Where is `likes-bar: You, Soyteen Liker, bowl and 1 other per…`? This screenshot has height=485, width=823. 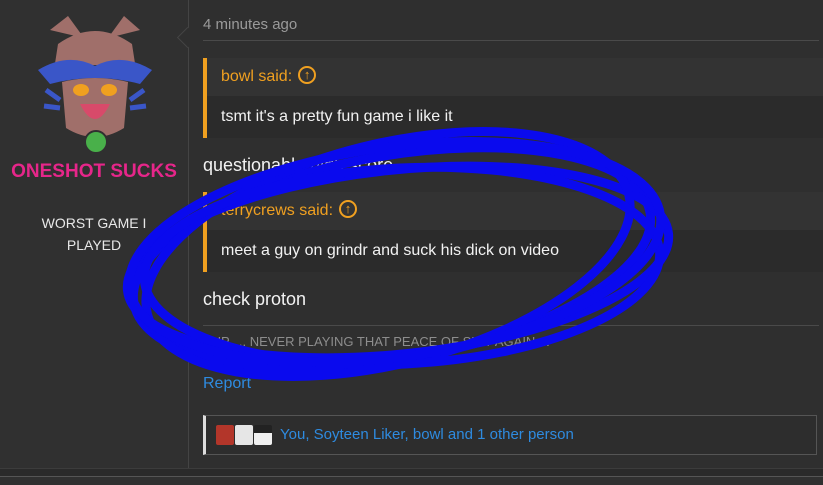
likes-bar: You, Soyteen Liker, bowl and 1 other per… is located at coordinates (510, 435).